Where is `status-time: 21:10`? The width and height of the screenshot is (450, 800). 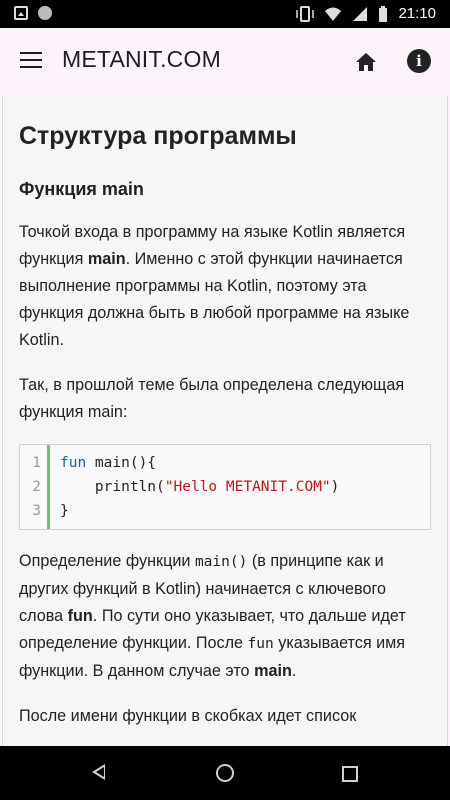 status-time: 21:10 is located at coordinates (417, 13).